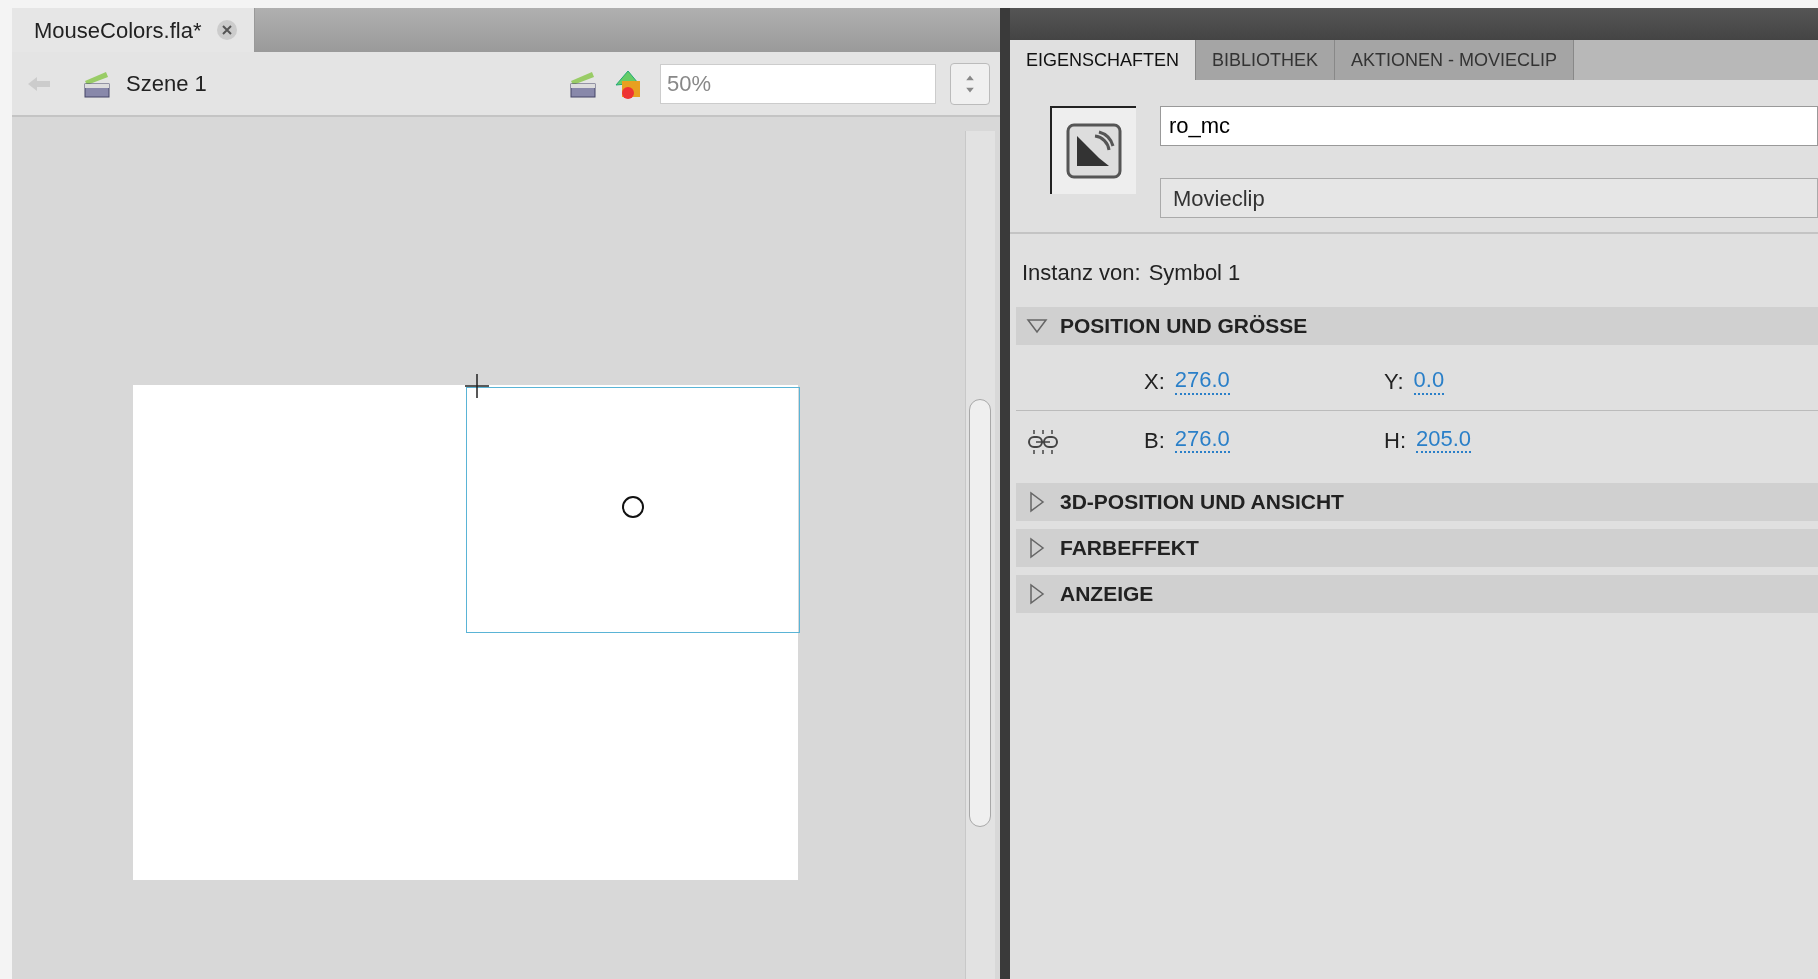 The image size is (1818, 979). I want to click on registration-cross-icon, so click(477, 386).